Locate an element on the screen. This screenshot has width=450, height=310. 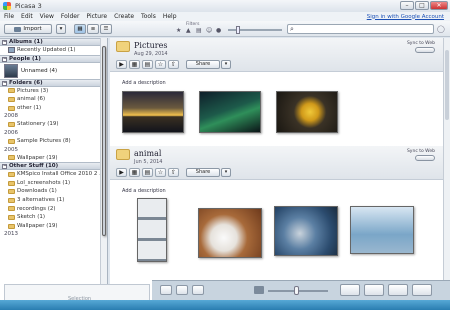
view-library-button: ▦ is located at coordinates (80, 29).